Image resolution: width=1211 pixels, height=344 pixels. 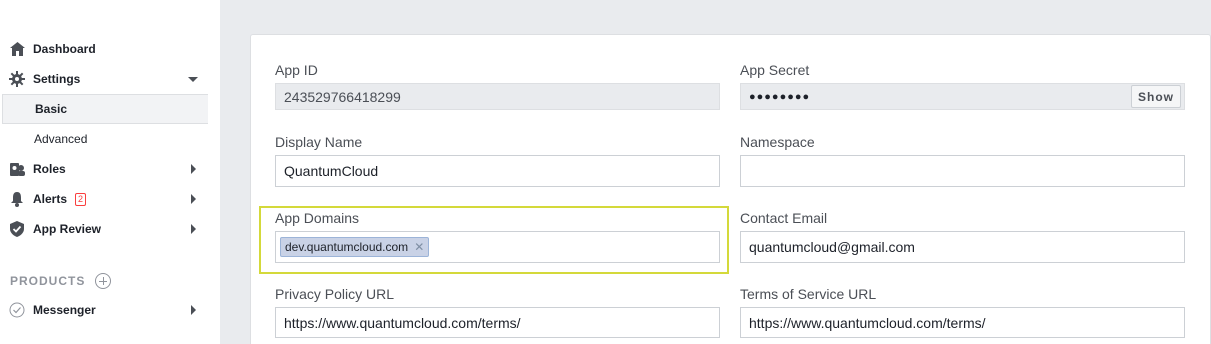 What do you see at coordinates (402, 322) in the screenshot?
I see `privacy-url-value: https://www.quantumcloud.com/terms/` at bounding box center [402, 322].